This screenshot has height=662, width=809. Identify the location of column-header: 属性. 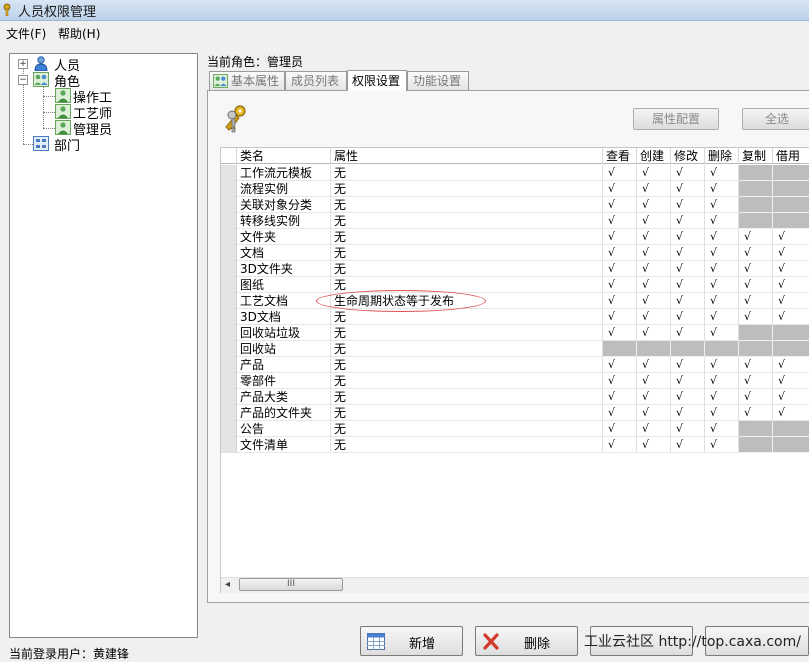
(467, 156).